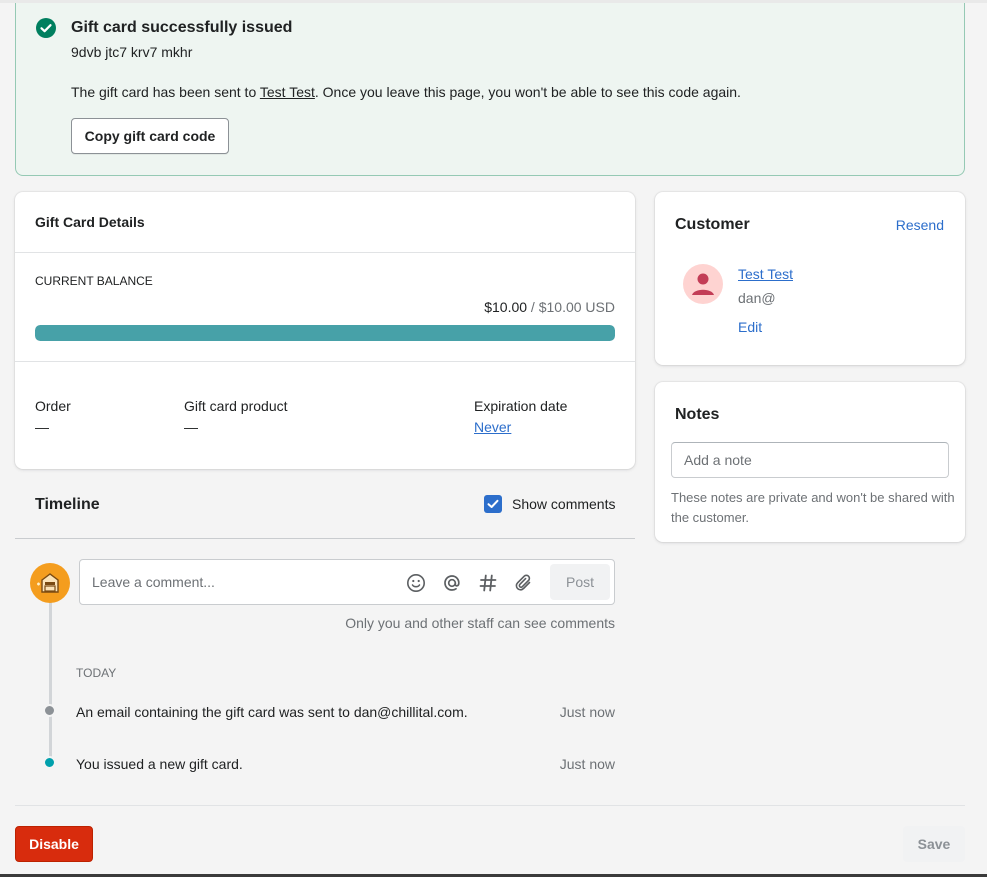 The width and height of the screenshot is (987, 877). What do you see at coordinates (488, 583) in the screenshot?
I see `hashtag-icon` at bounding box center [488, 583].